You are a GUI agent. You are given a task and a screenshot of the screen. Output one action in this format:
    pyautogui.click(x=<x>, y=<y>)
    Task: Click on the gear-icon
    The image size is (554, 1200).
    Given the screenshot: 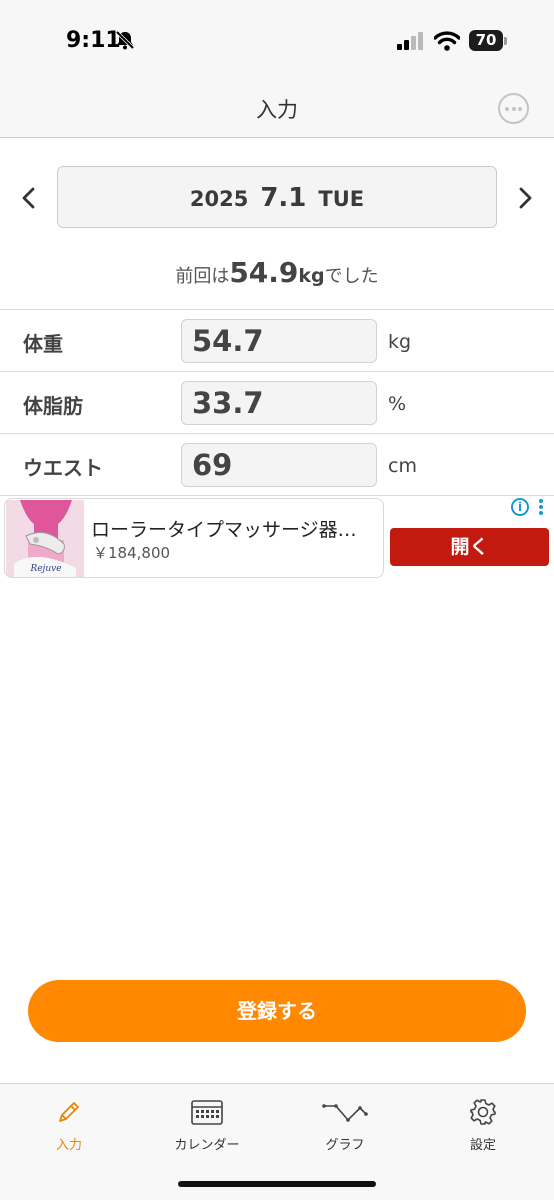 What is the action you would take?
    pyautogui.click(x=483, y=1112)
    